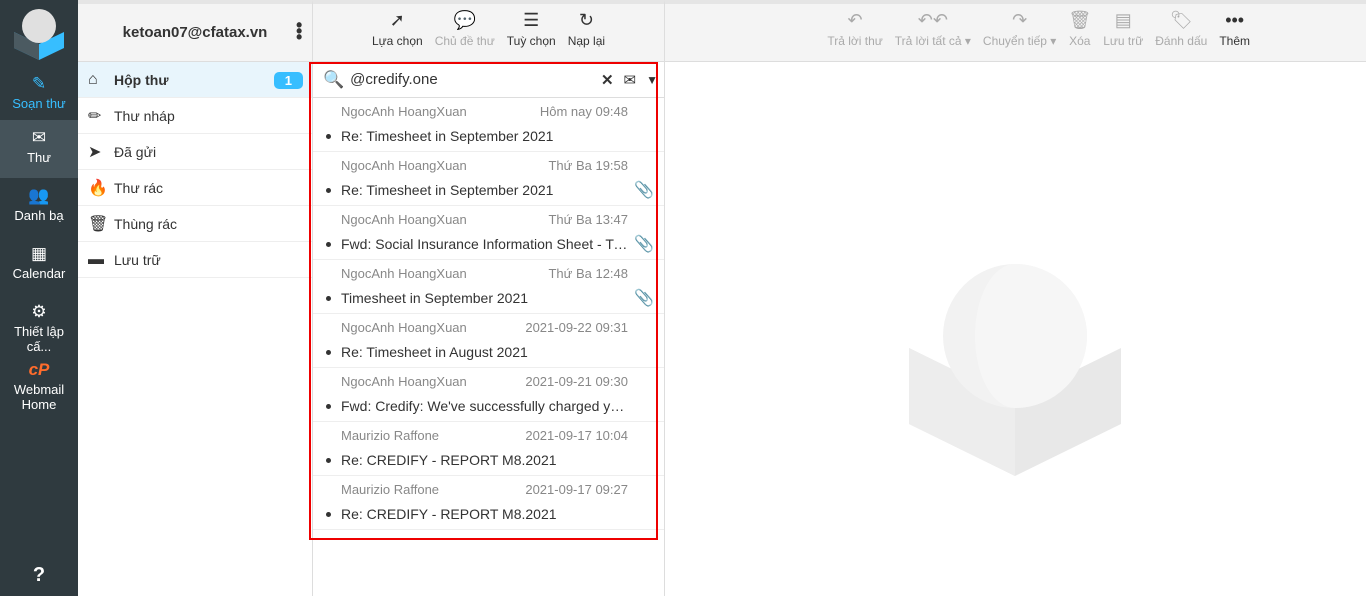 The width and height of the screenshot is (1366, 614). What do you see at coordinates (464, 20) in the screenshot?
I see `comments-icon: 💬` at bounding box center [464, 20].